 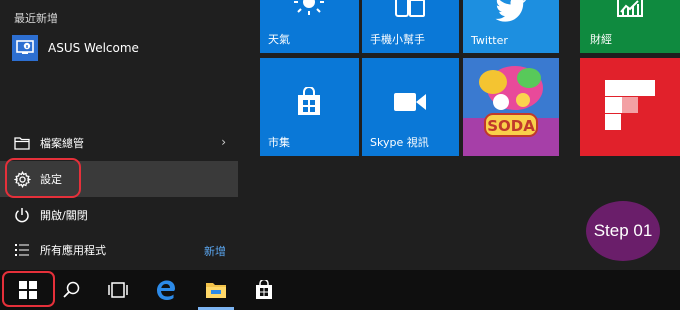 What do you see at coordinates (36, 18) in the screenshot?
I see `recently-added-heading: 最近新增` at bounding box center [36, 18].